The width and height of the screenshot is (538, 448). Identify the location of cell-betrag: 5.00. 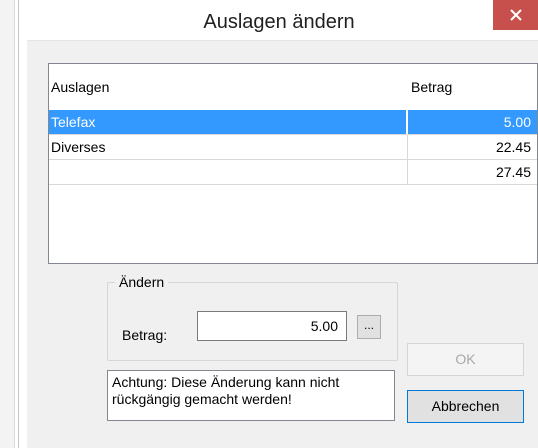
(472, 122).